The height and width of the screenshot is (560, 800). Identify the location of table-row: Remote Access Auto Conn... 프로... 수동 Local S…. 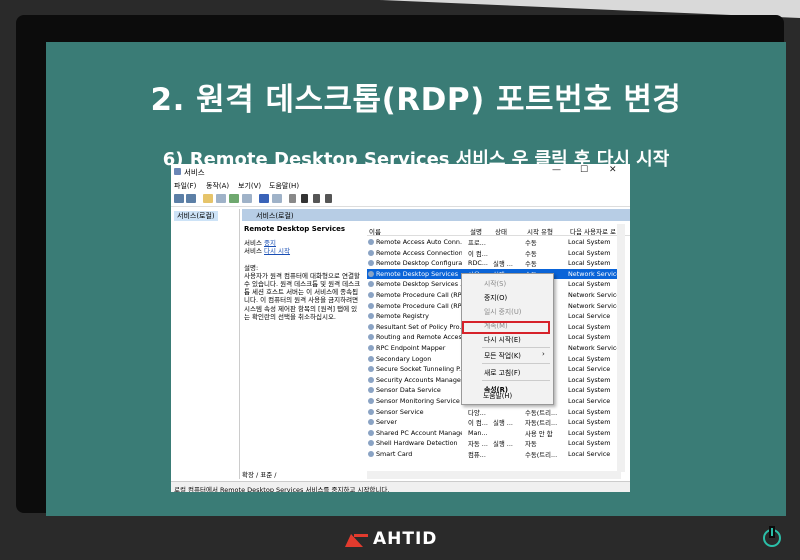
(496, 242).